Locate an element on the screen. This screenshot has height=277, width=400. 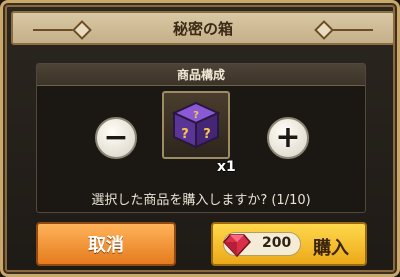
title-ornament-line-right is located at coordinates (353, 30).